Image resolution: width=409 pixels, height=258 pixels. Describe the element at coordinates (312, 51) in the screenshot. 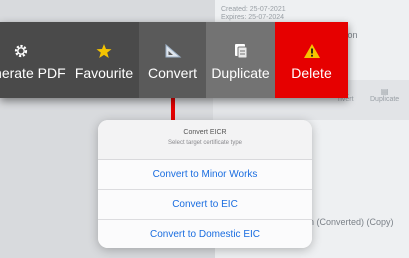

I see `warning-icon` at that location.